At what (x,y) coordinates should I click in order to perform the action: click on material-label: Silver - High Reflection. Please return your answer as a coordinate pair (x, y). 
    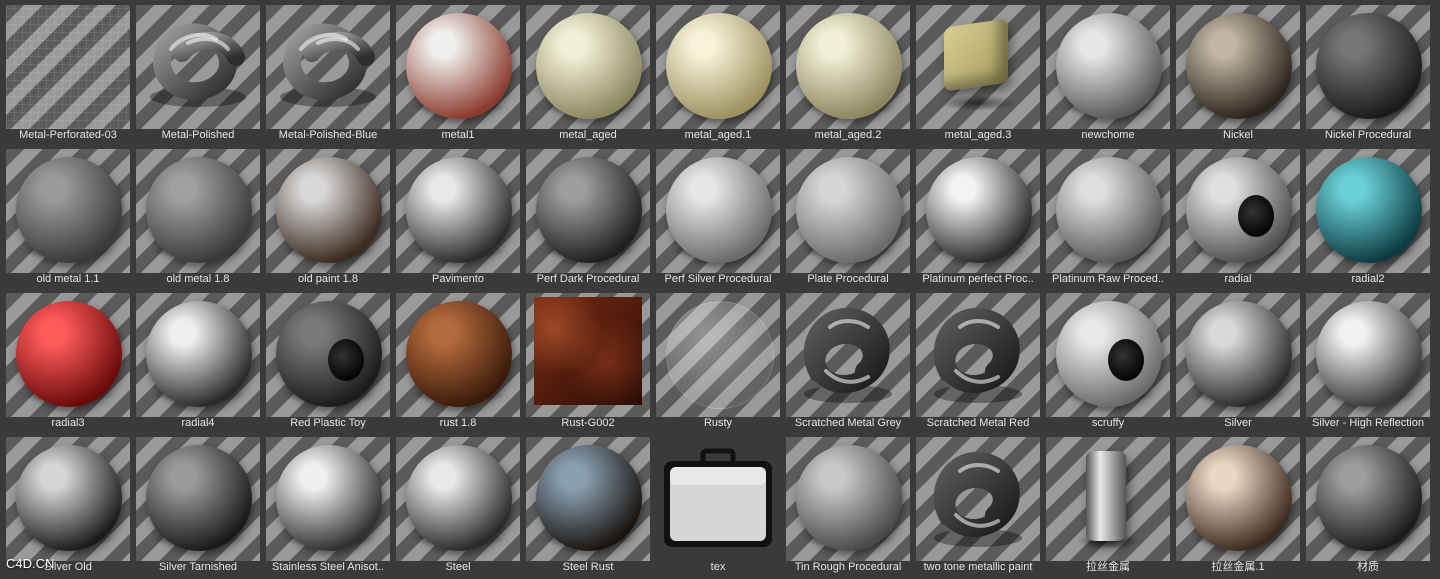
    Looking at the image, I should click on (1368, 423).